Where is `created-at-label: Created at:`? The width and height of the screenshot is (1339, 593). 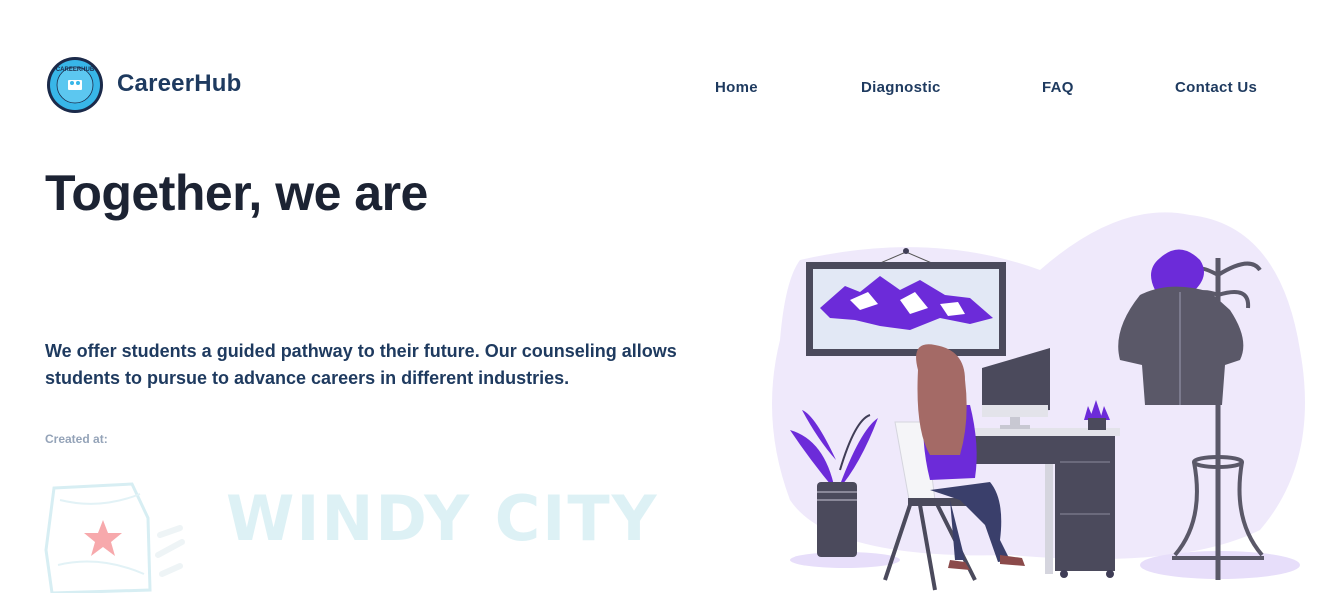 created-at-label: Created at: is located at coordinates (76, 439).